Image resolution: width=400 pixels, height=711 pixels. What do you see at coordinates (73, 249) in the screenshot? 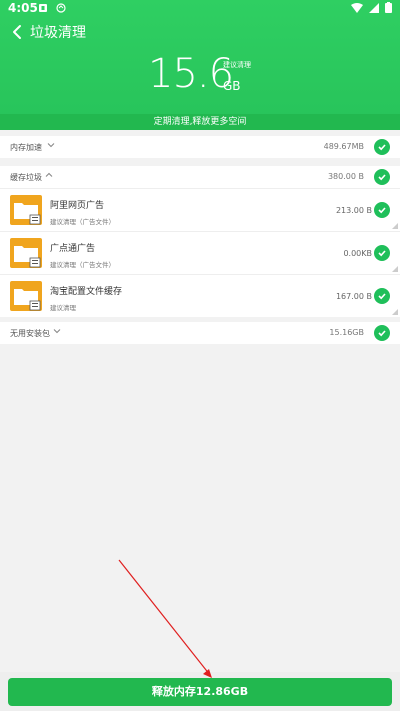
I see `item-name: 广点通广告` at bounding box center [73, 249].